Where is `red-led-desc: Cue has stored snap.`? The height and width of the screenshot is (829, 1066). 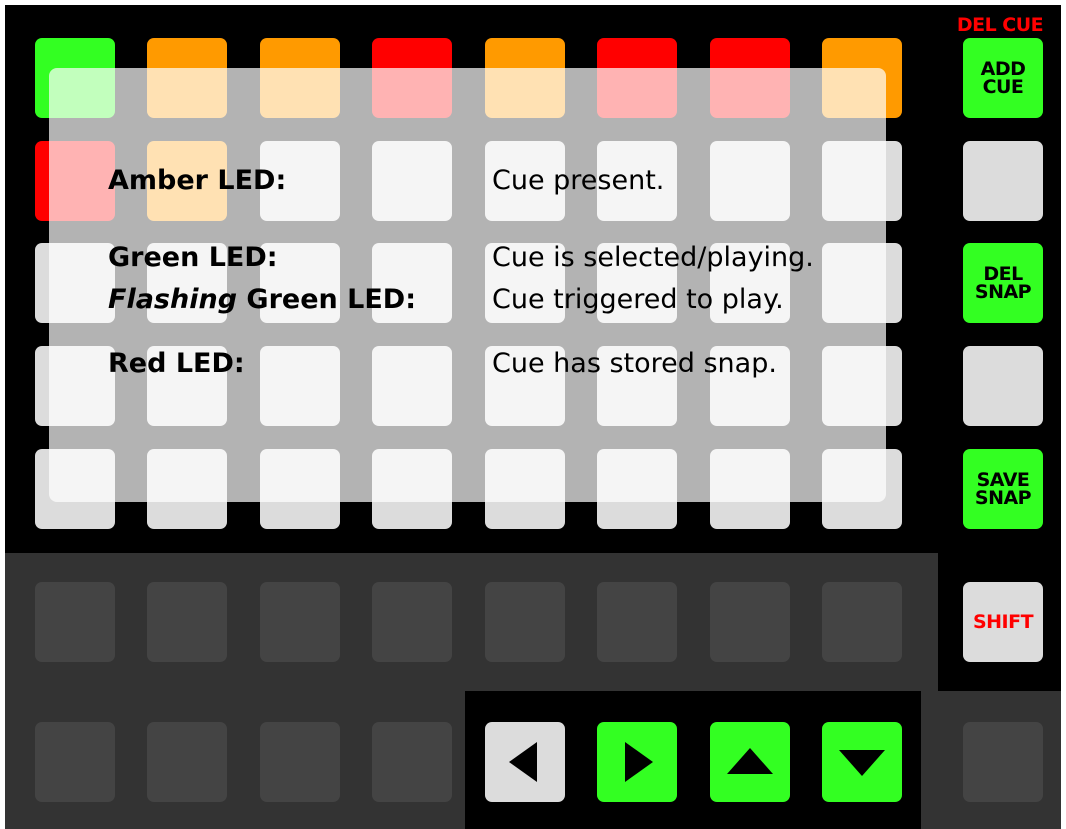 red-led-desc: Cue has stored snap. is located at coordinates (634, 363).